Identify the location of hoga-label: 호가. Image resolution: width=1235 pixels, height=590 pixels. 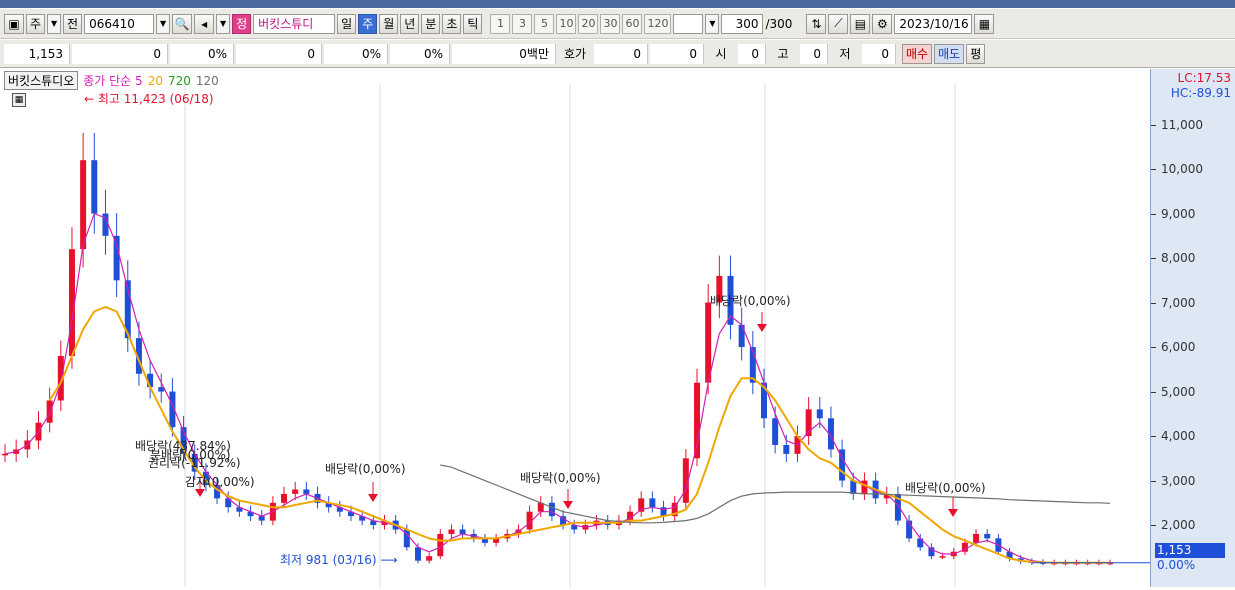
(575, 54).